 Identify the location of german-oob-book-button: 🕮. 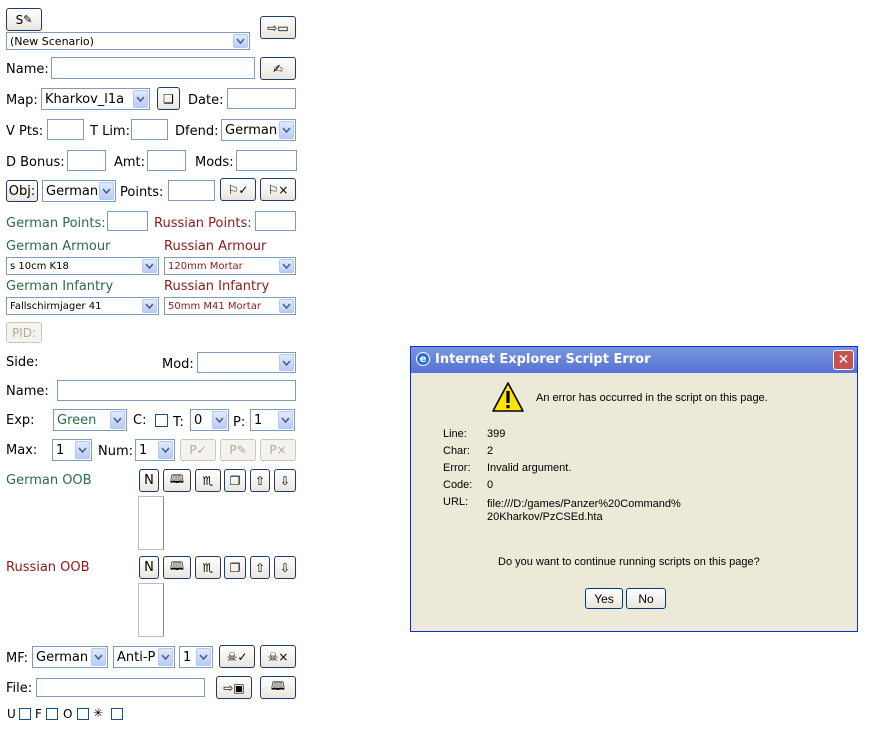
(177, 480).